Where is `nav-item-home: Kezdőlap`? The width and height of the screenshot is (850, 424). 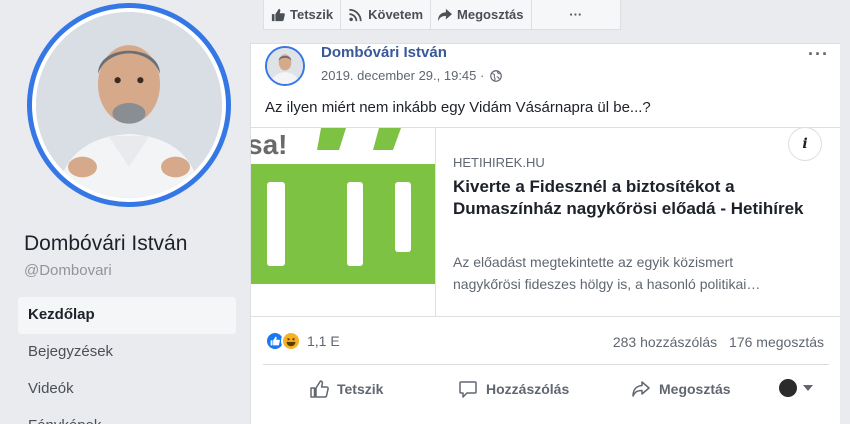 nav-item-home: Kezdőlap is located at coordinates (127, 315).